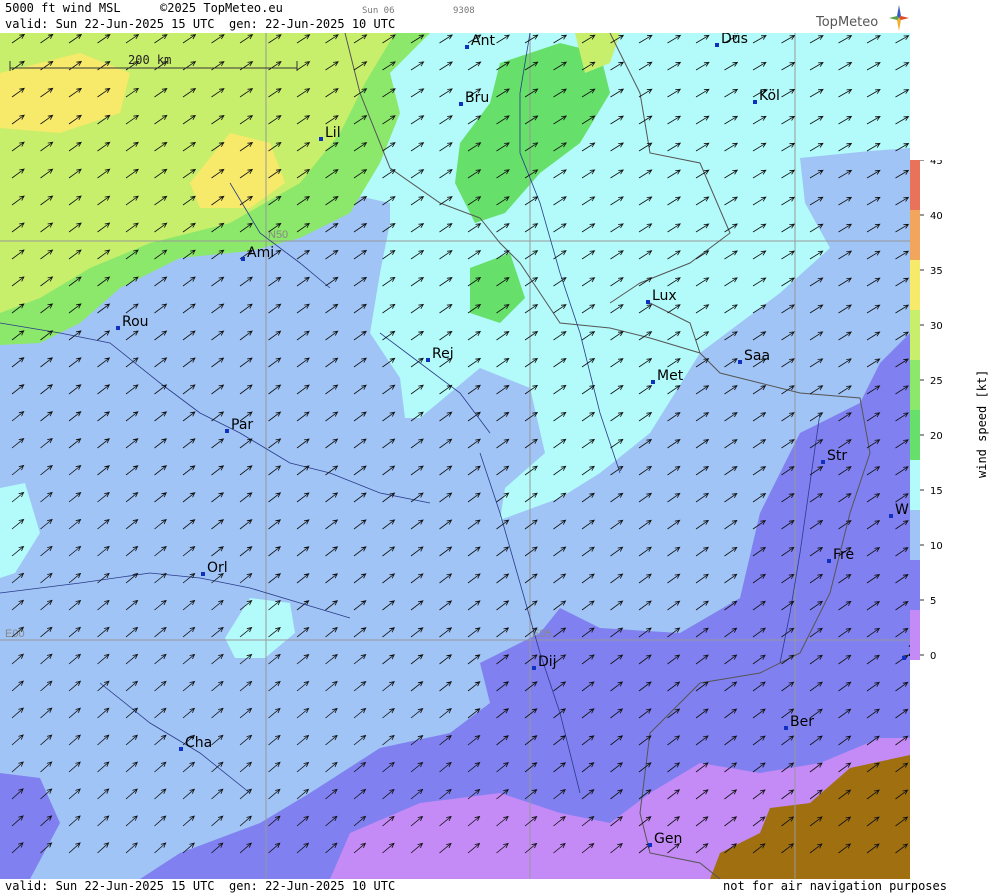  Describe the element at coordinates (135, 322) in the screenshot. I see `city-label-rou: Rou` at that location.